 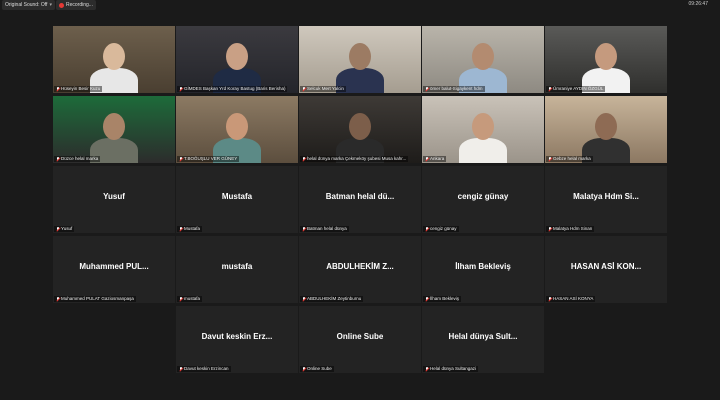 I want to click on participant-name-label: Düzce helal marka, so click(x=77, y=159).